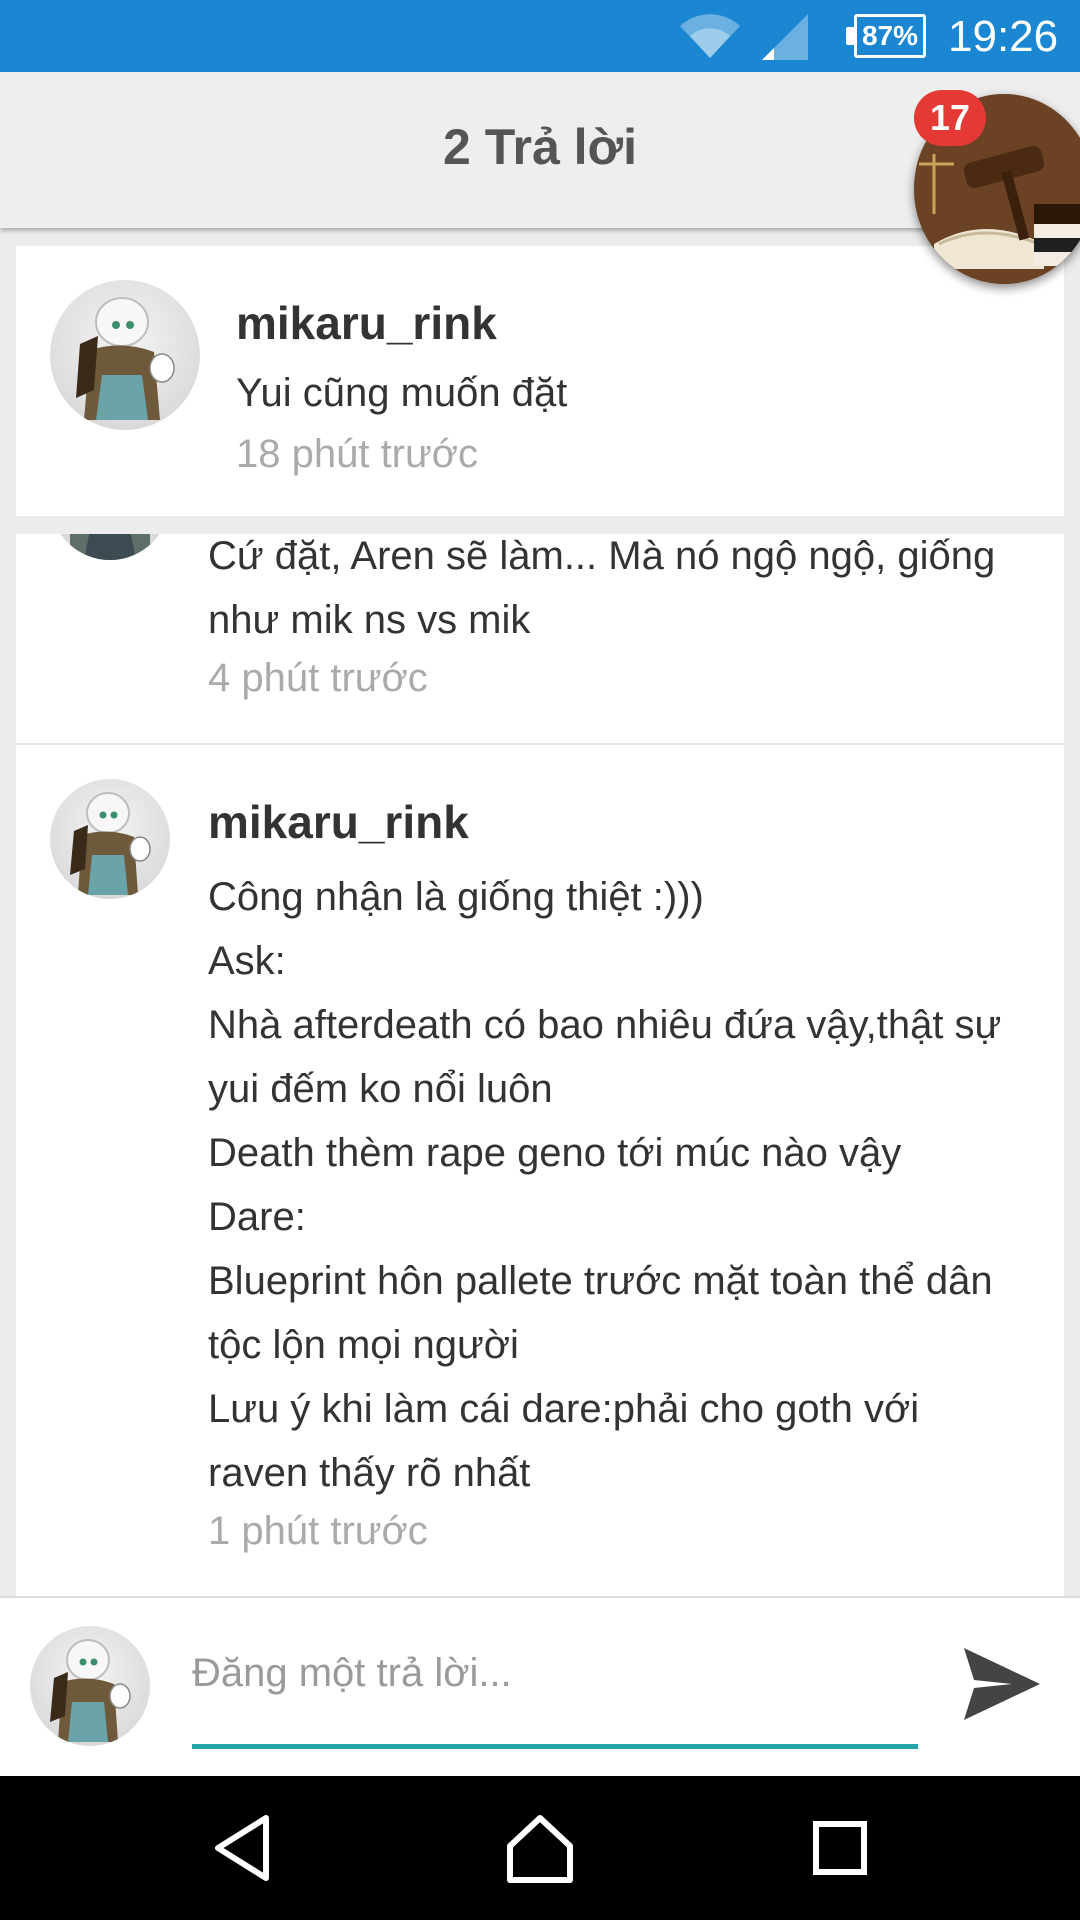  What do you see at coordinates (380, 1089) in the screenshot?
I see `comment-text-line: yui đếm ko nổi luôn` at bounding box center [380, 1089].